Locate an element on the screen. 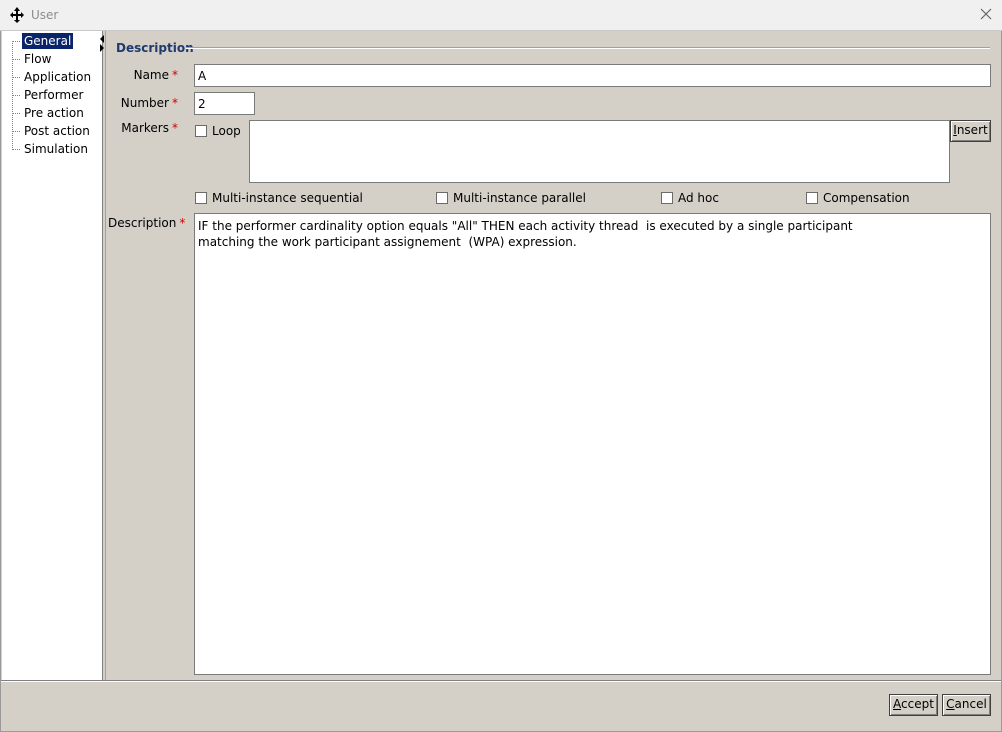 The height and width of the screenshot is (732, 1002). loop-checkbox is located at coordinates (201, 131).